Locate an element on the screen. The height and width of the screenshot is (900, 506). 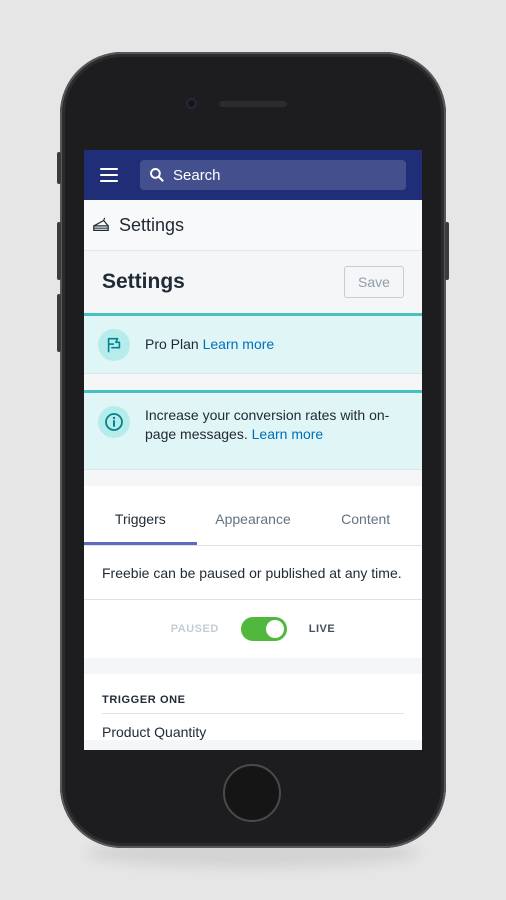
status-toggle-row: PAUSED LIVE is located at coordinates (253, 629).